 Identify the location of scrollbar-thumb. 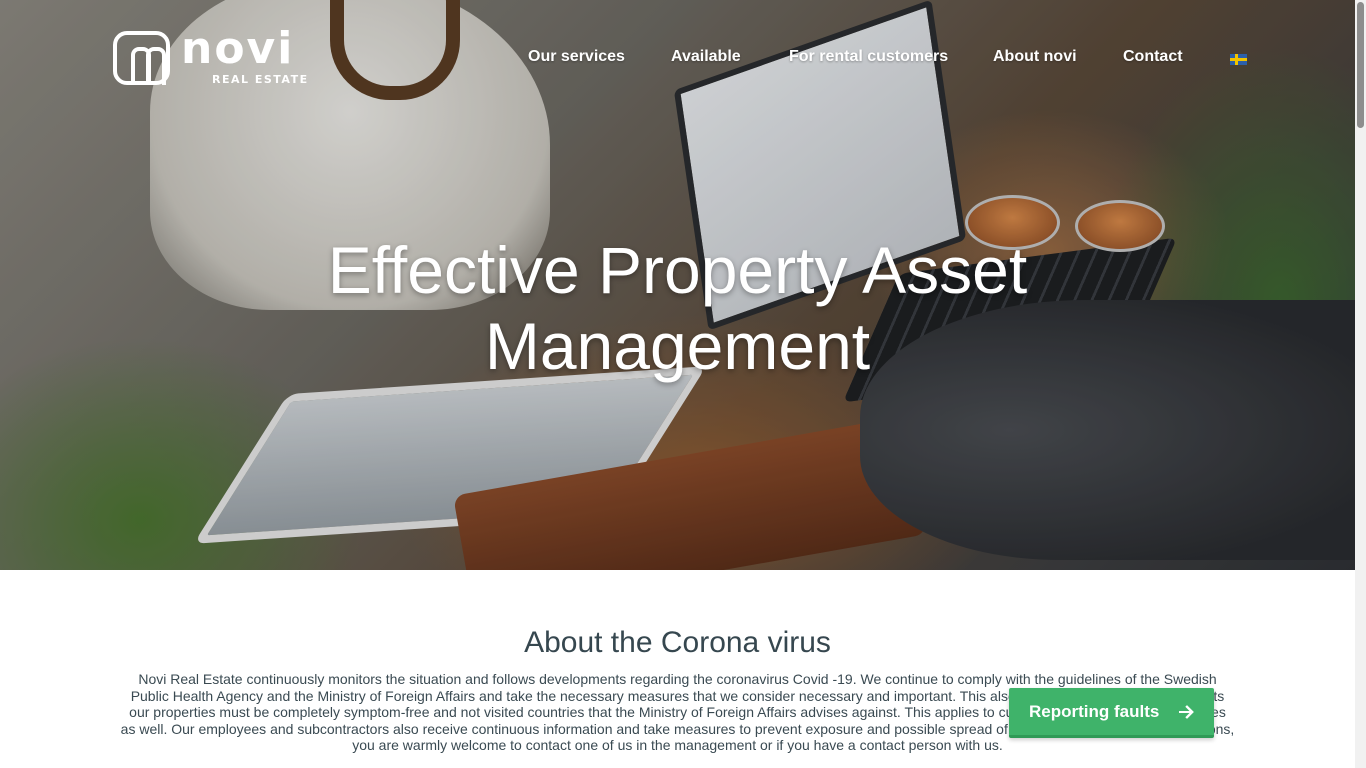
(1360, 65).